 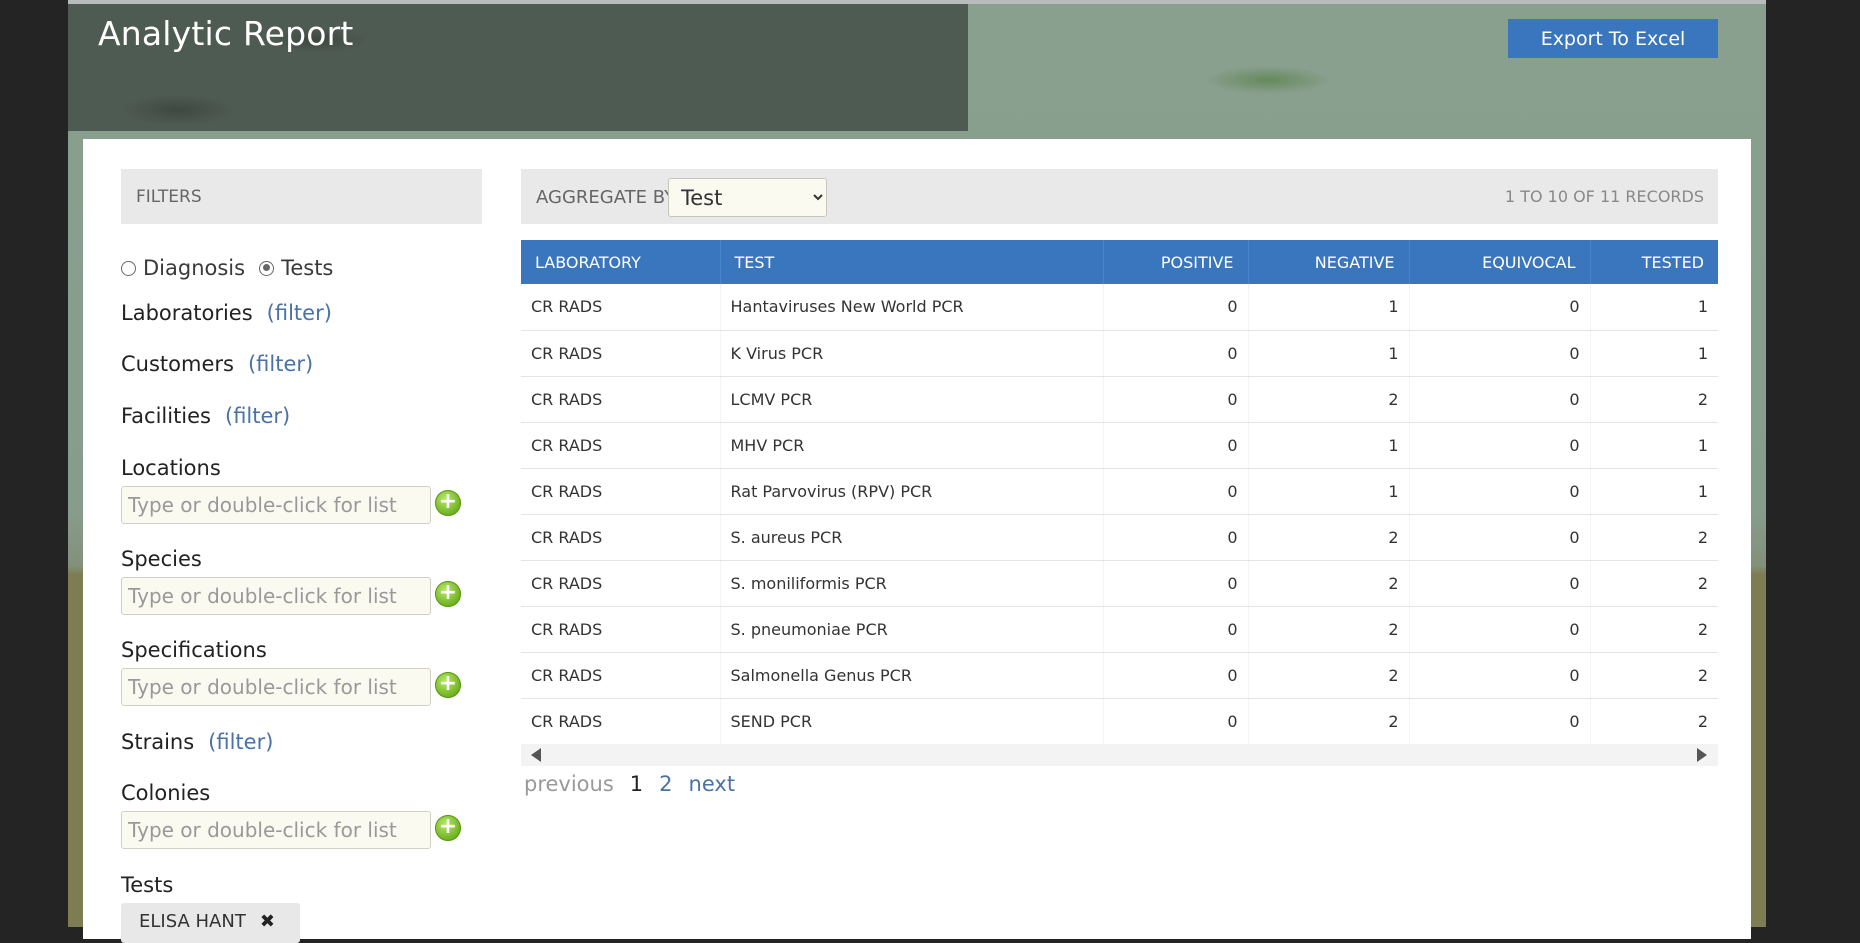 I want to click on pagination-current-page: 1, so click(x=636, y=784).